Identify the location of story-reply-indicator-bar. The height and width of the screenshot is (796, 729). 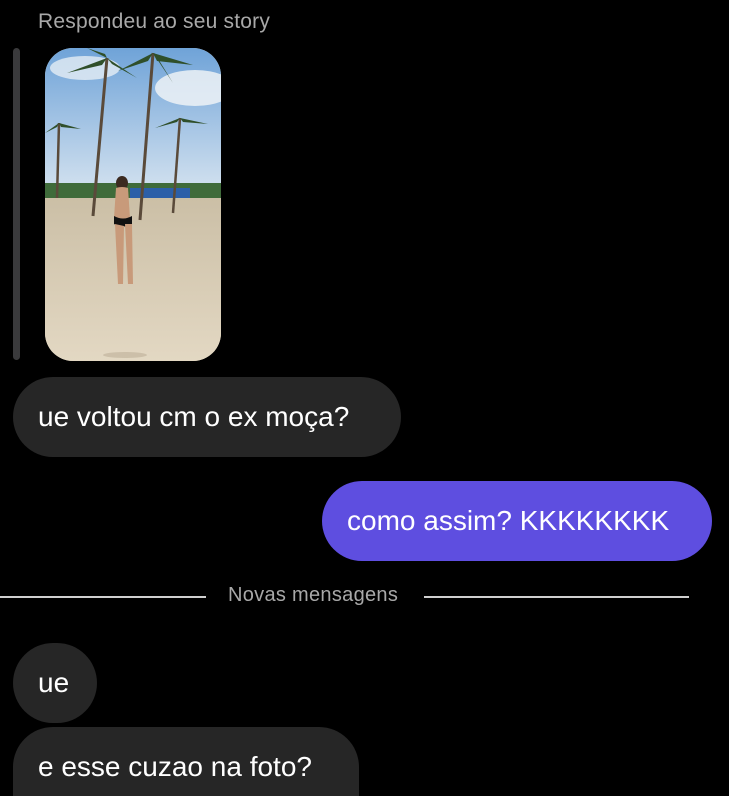
(16, 204).